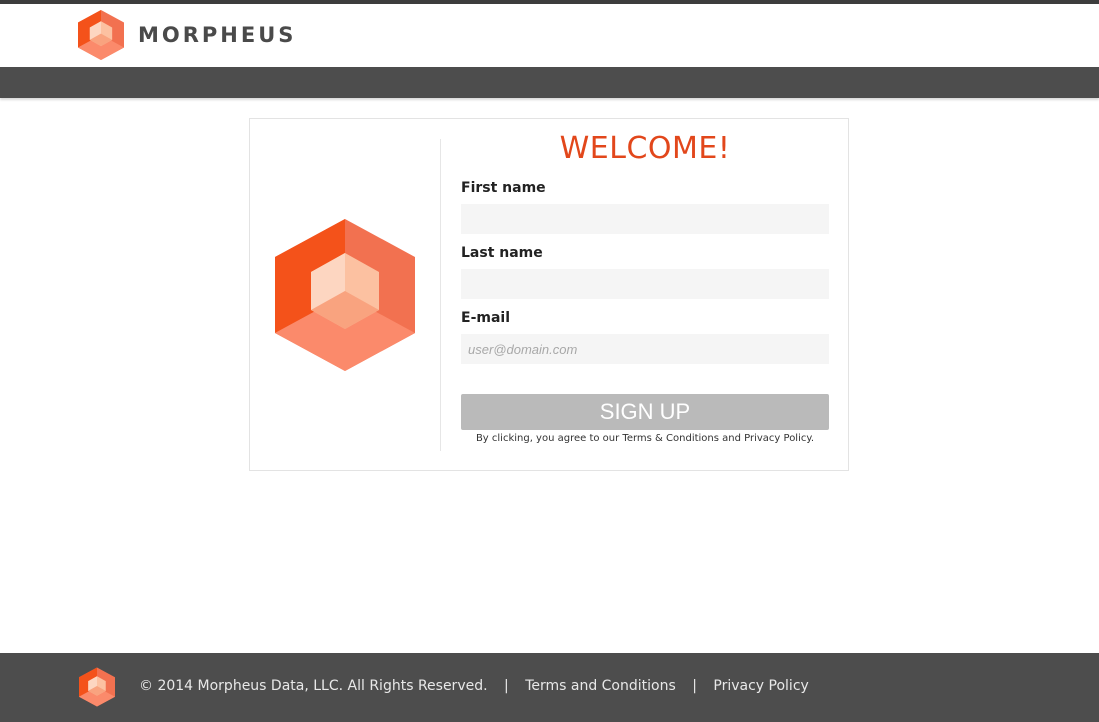 This screenshot has width=1099, height=722. I want to click on brand: MORPHEUS, so click(187, 35).